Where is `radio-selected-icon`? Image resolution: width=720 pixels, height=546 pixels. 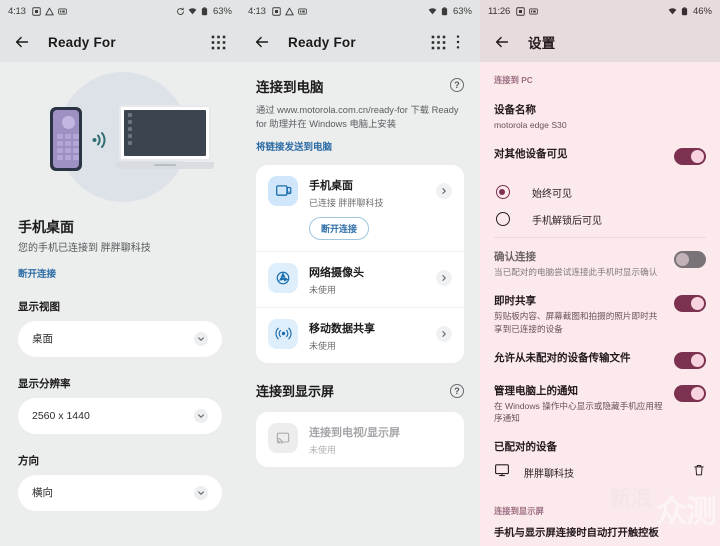
radio-selected-icon is located at coordinates (503, 192).